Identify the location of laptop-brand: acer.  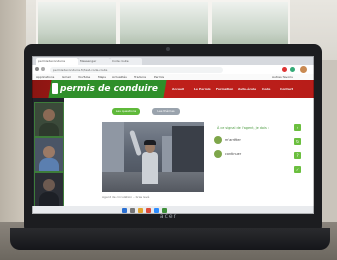
(168, 216).